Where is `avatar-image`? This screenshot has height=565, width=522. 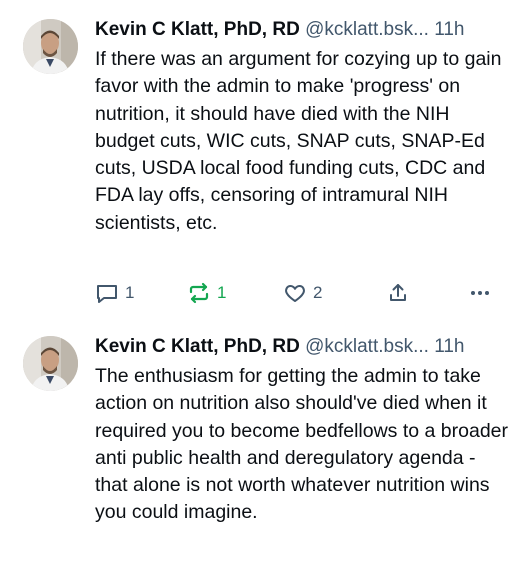
avatar-image is located at coordinates (50, 363).